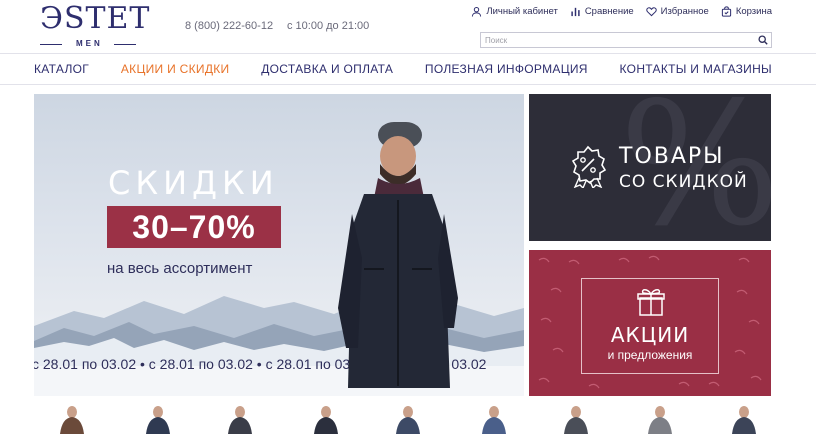 The height and width of the screenshot is (434, 816). What do you see at coordinates (327, 69) in the screenshot?
I see `nav-delivery: ДОСТАВКА И ОПЛАТА` at bounding box center [327, 69].